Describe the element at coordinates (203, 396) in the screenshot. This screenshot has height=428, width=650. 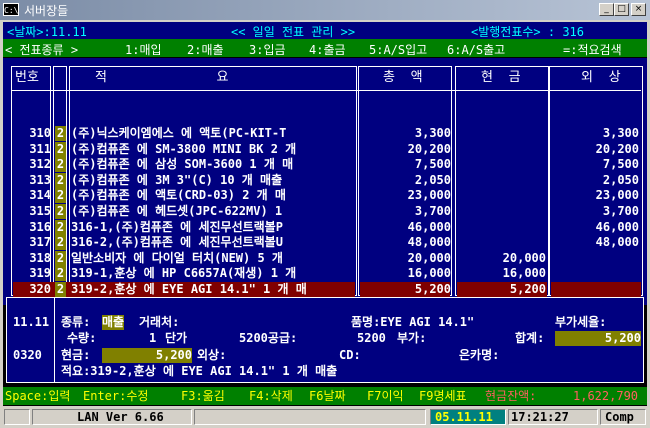
I see `fkey-move: F3:옮김` at that location.